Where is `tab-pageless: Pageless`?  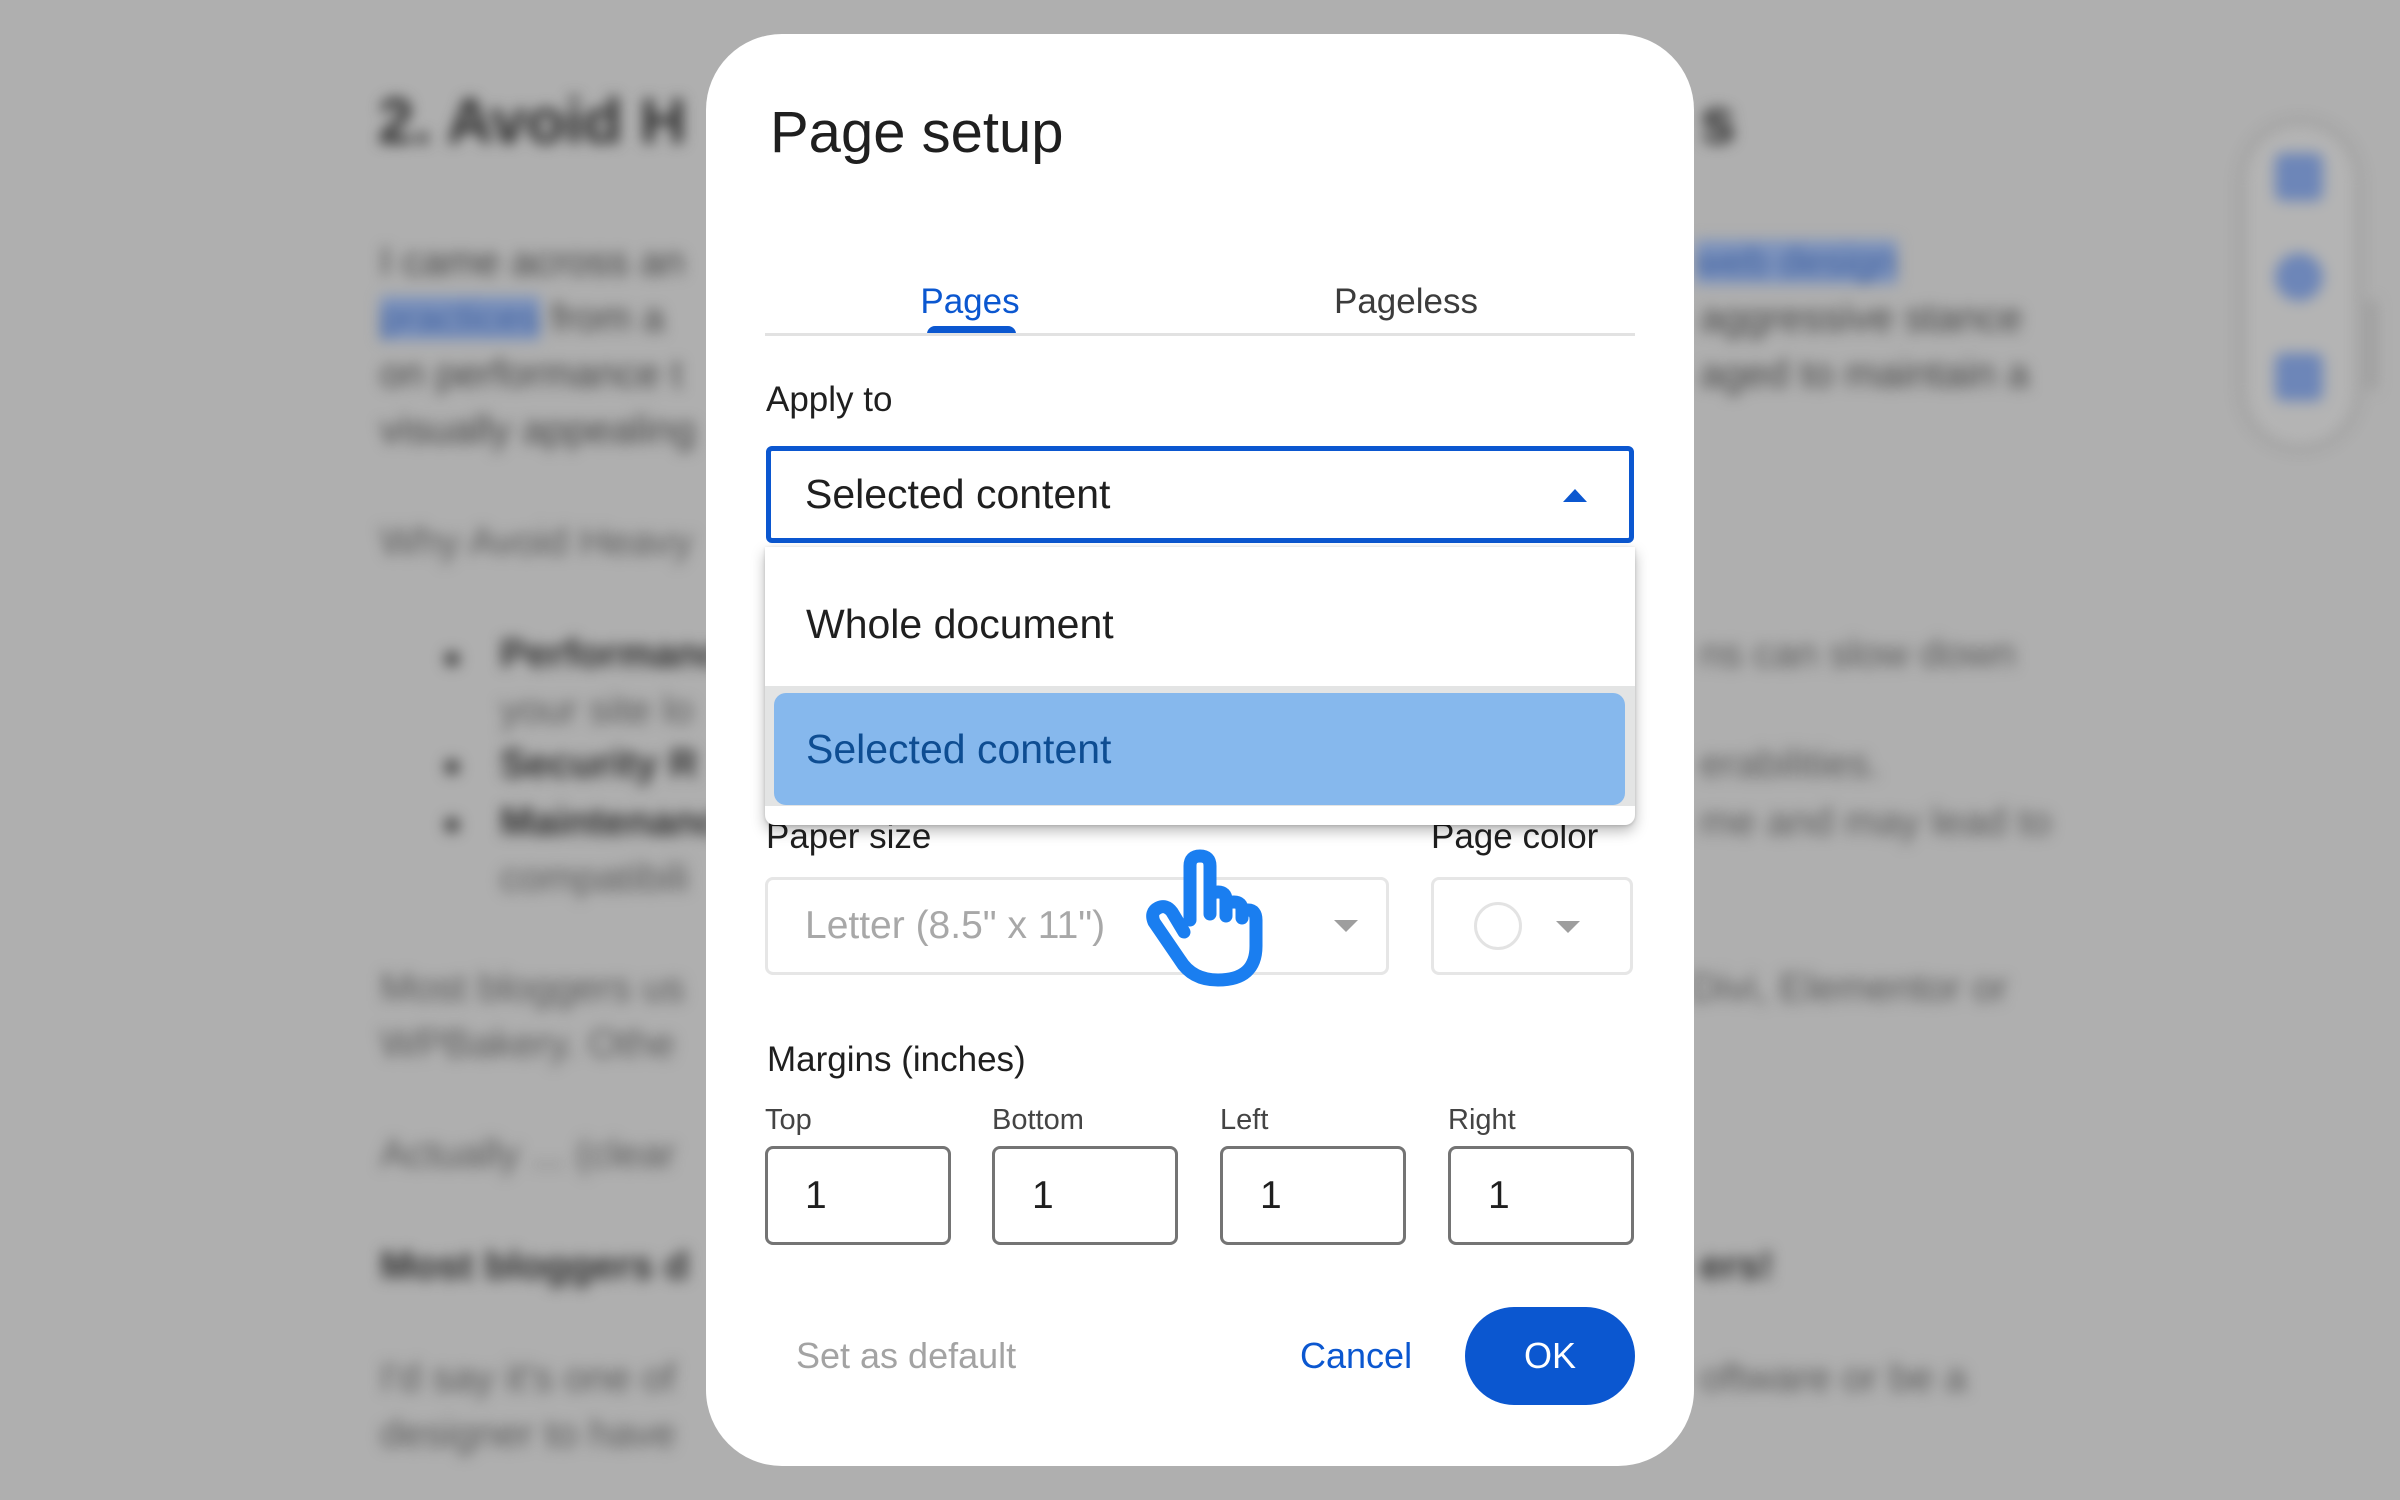 tab-pageless: Pageless is located at coordinates (1406, 302).